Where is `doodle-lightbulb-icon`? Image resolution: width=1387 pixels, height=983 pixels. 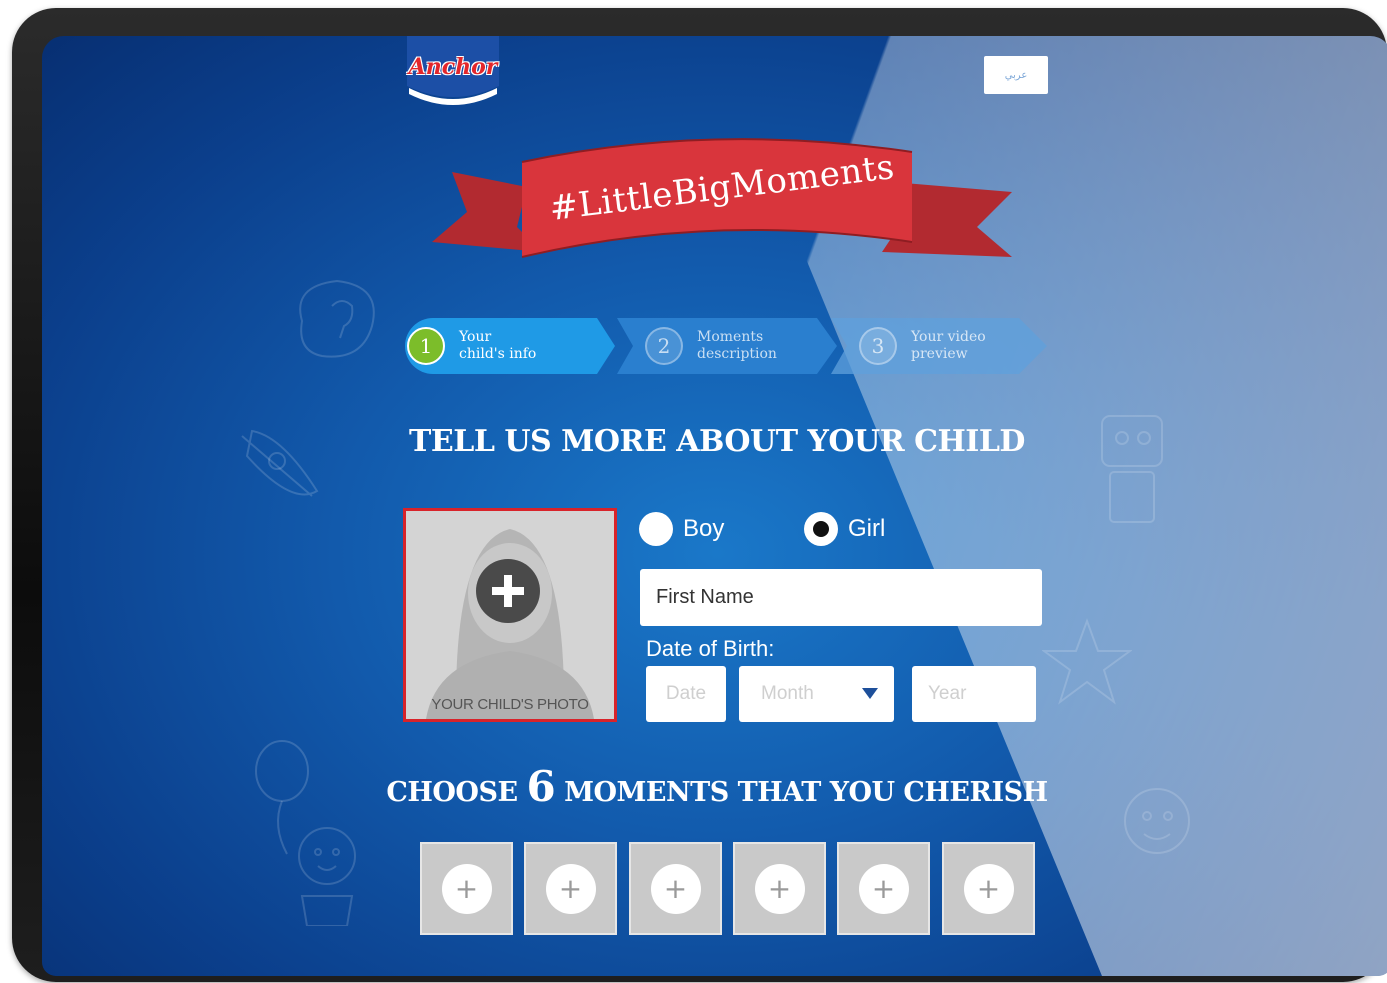
doodle-lightbulb-icon is located at coordinates (337, 318).